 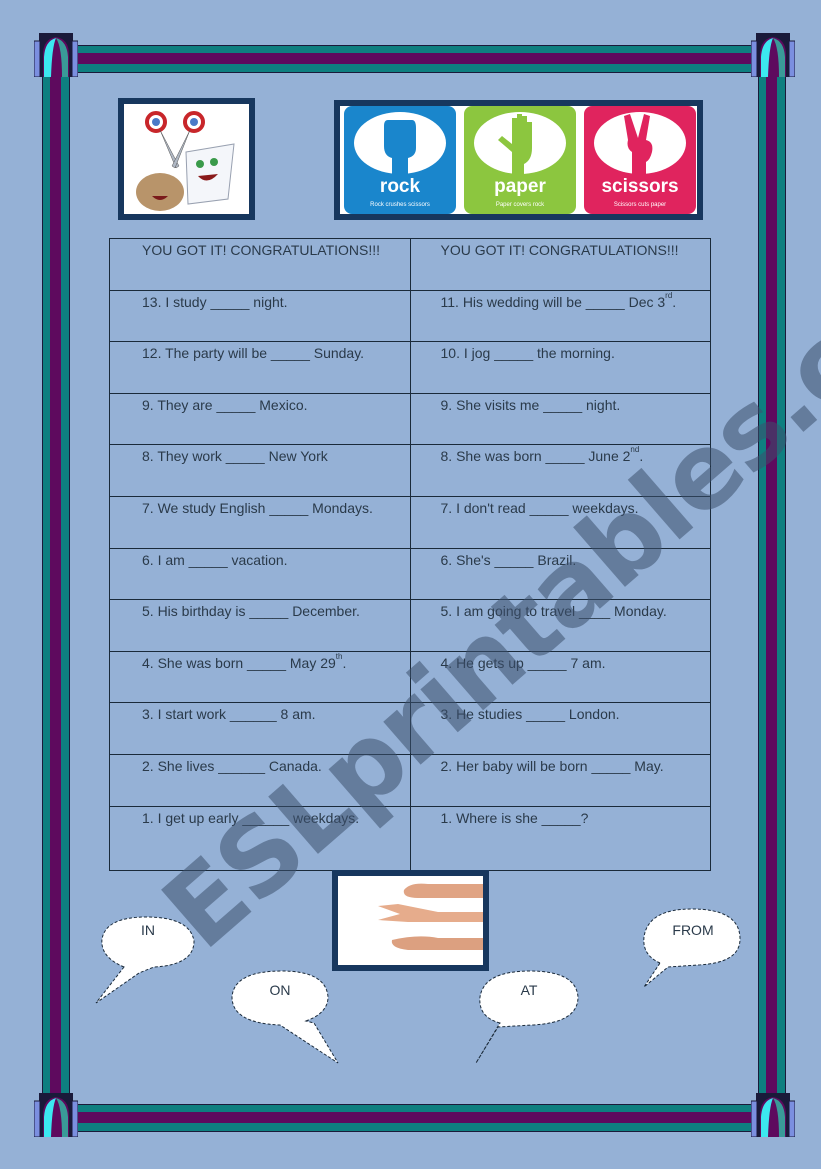 What do you see at coordinates (260, 677) in the screenshot?
I see `exercise-sentence: 4. She was born _____ May 29th.` at bounding box center [260, 677].